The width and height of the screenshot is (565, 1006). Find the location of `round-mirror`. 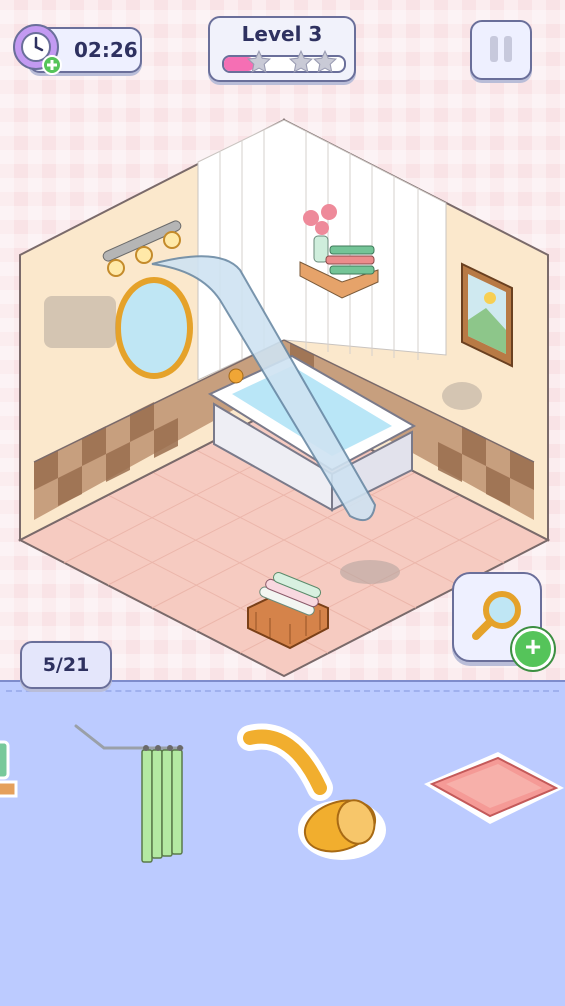

round-mirror is located at coordinates (154, 328).